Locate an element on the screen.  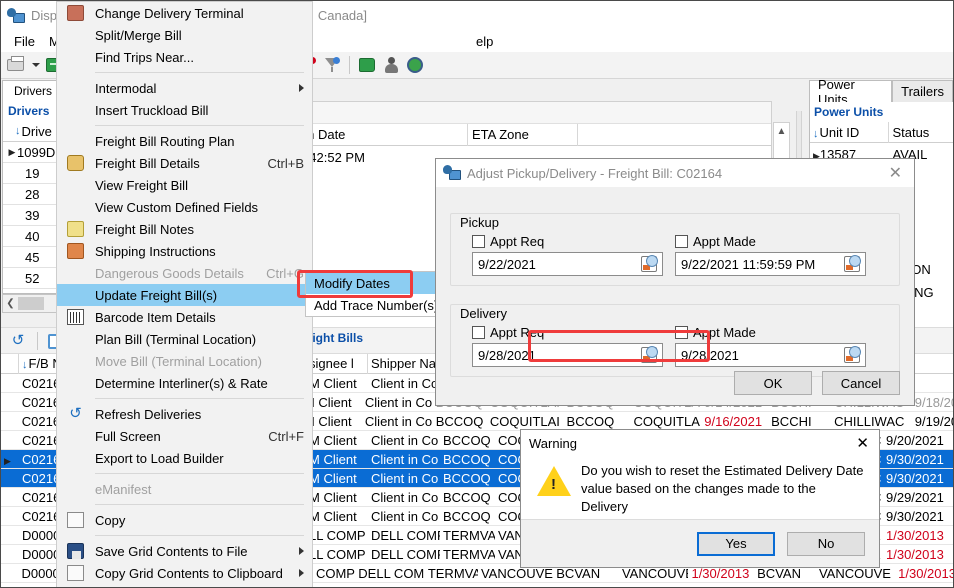
menu-item-shipping-instructions: Shipping Instructions is located at coordinates (184, 251).